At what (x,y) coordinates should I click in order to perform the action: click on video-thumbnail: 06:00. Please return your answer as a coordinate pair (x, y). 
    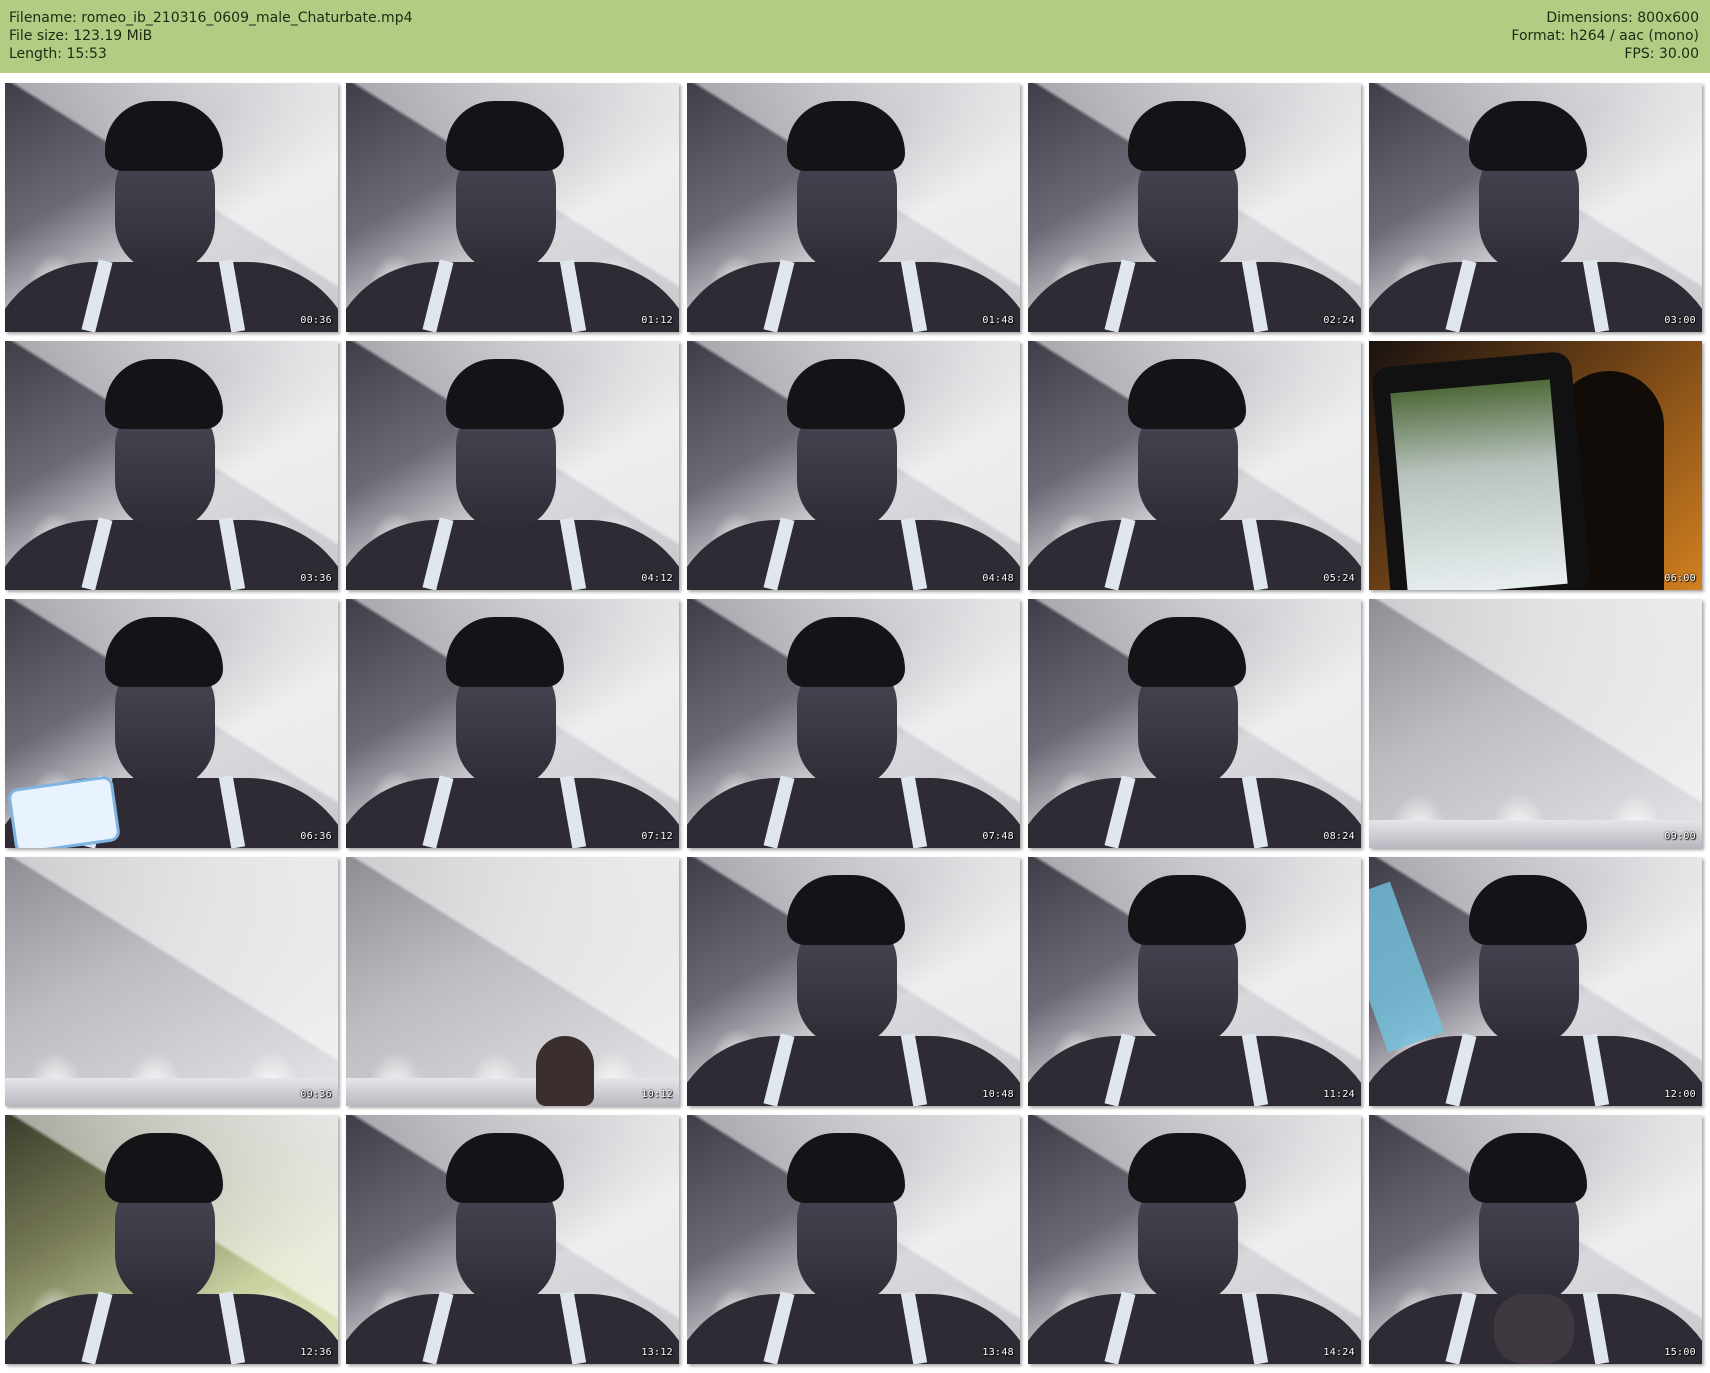
    Looking at the image, I should click on (1535, 465).